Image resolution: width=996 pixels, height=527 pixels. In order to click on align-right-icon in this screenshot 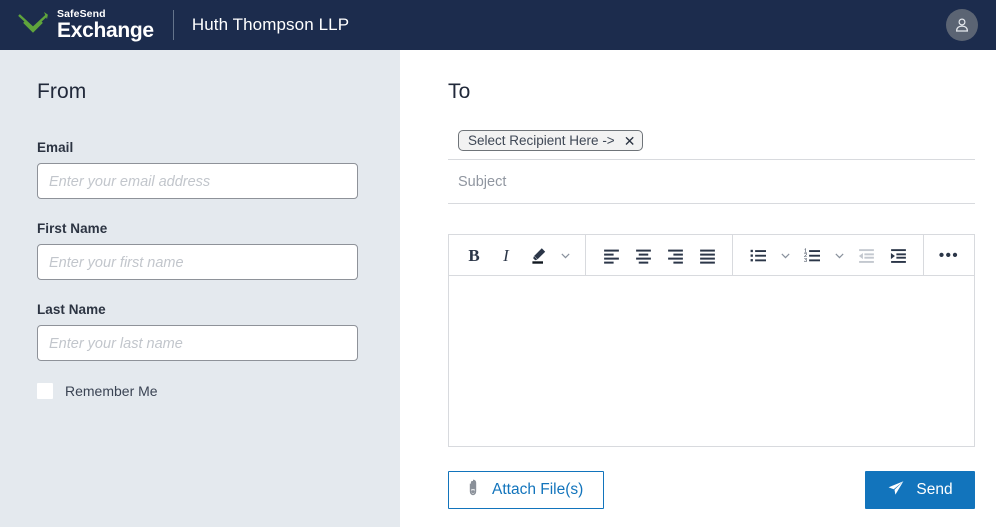, I will do `click(675, 256)`.